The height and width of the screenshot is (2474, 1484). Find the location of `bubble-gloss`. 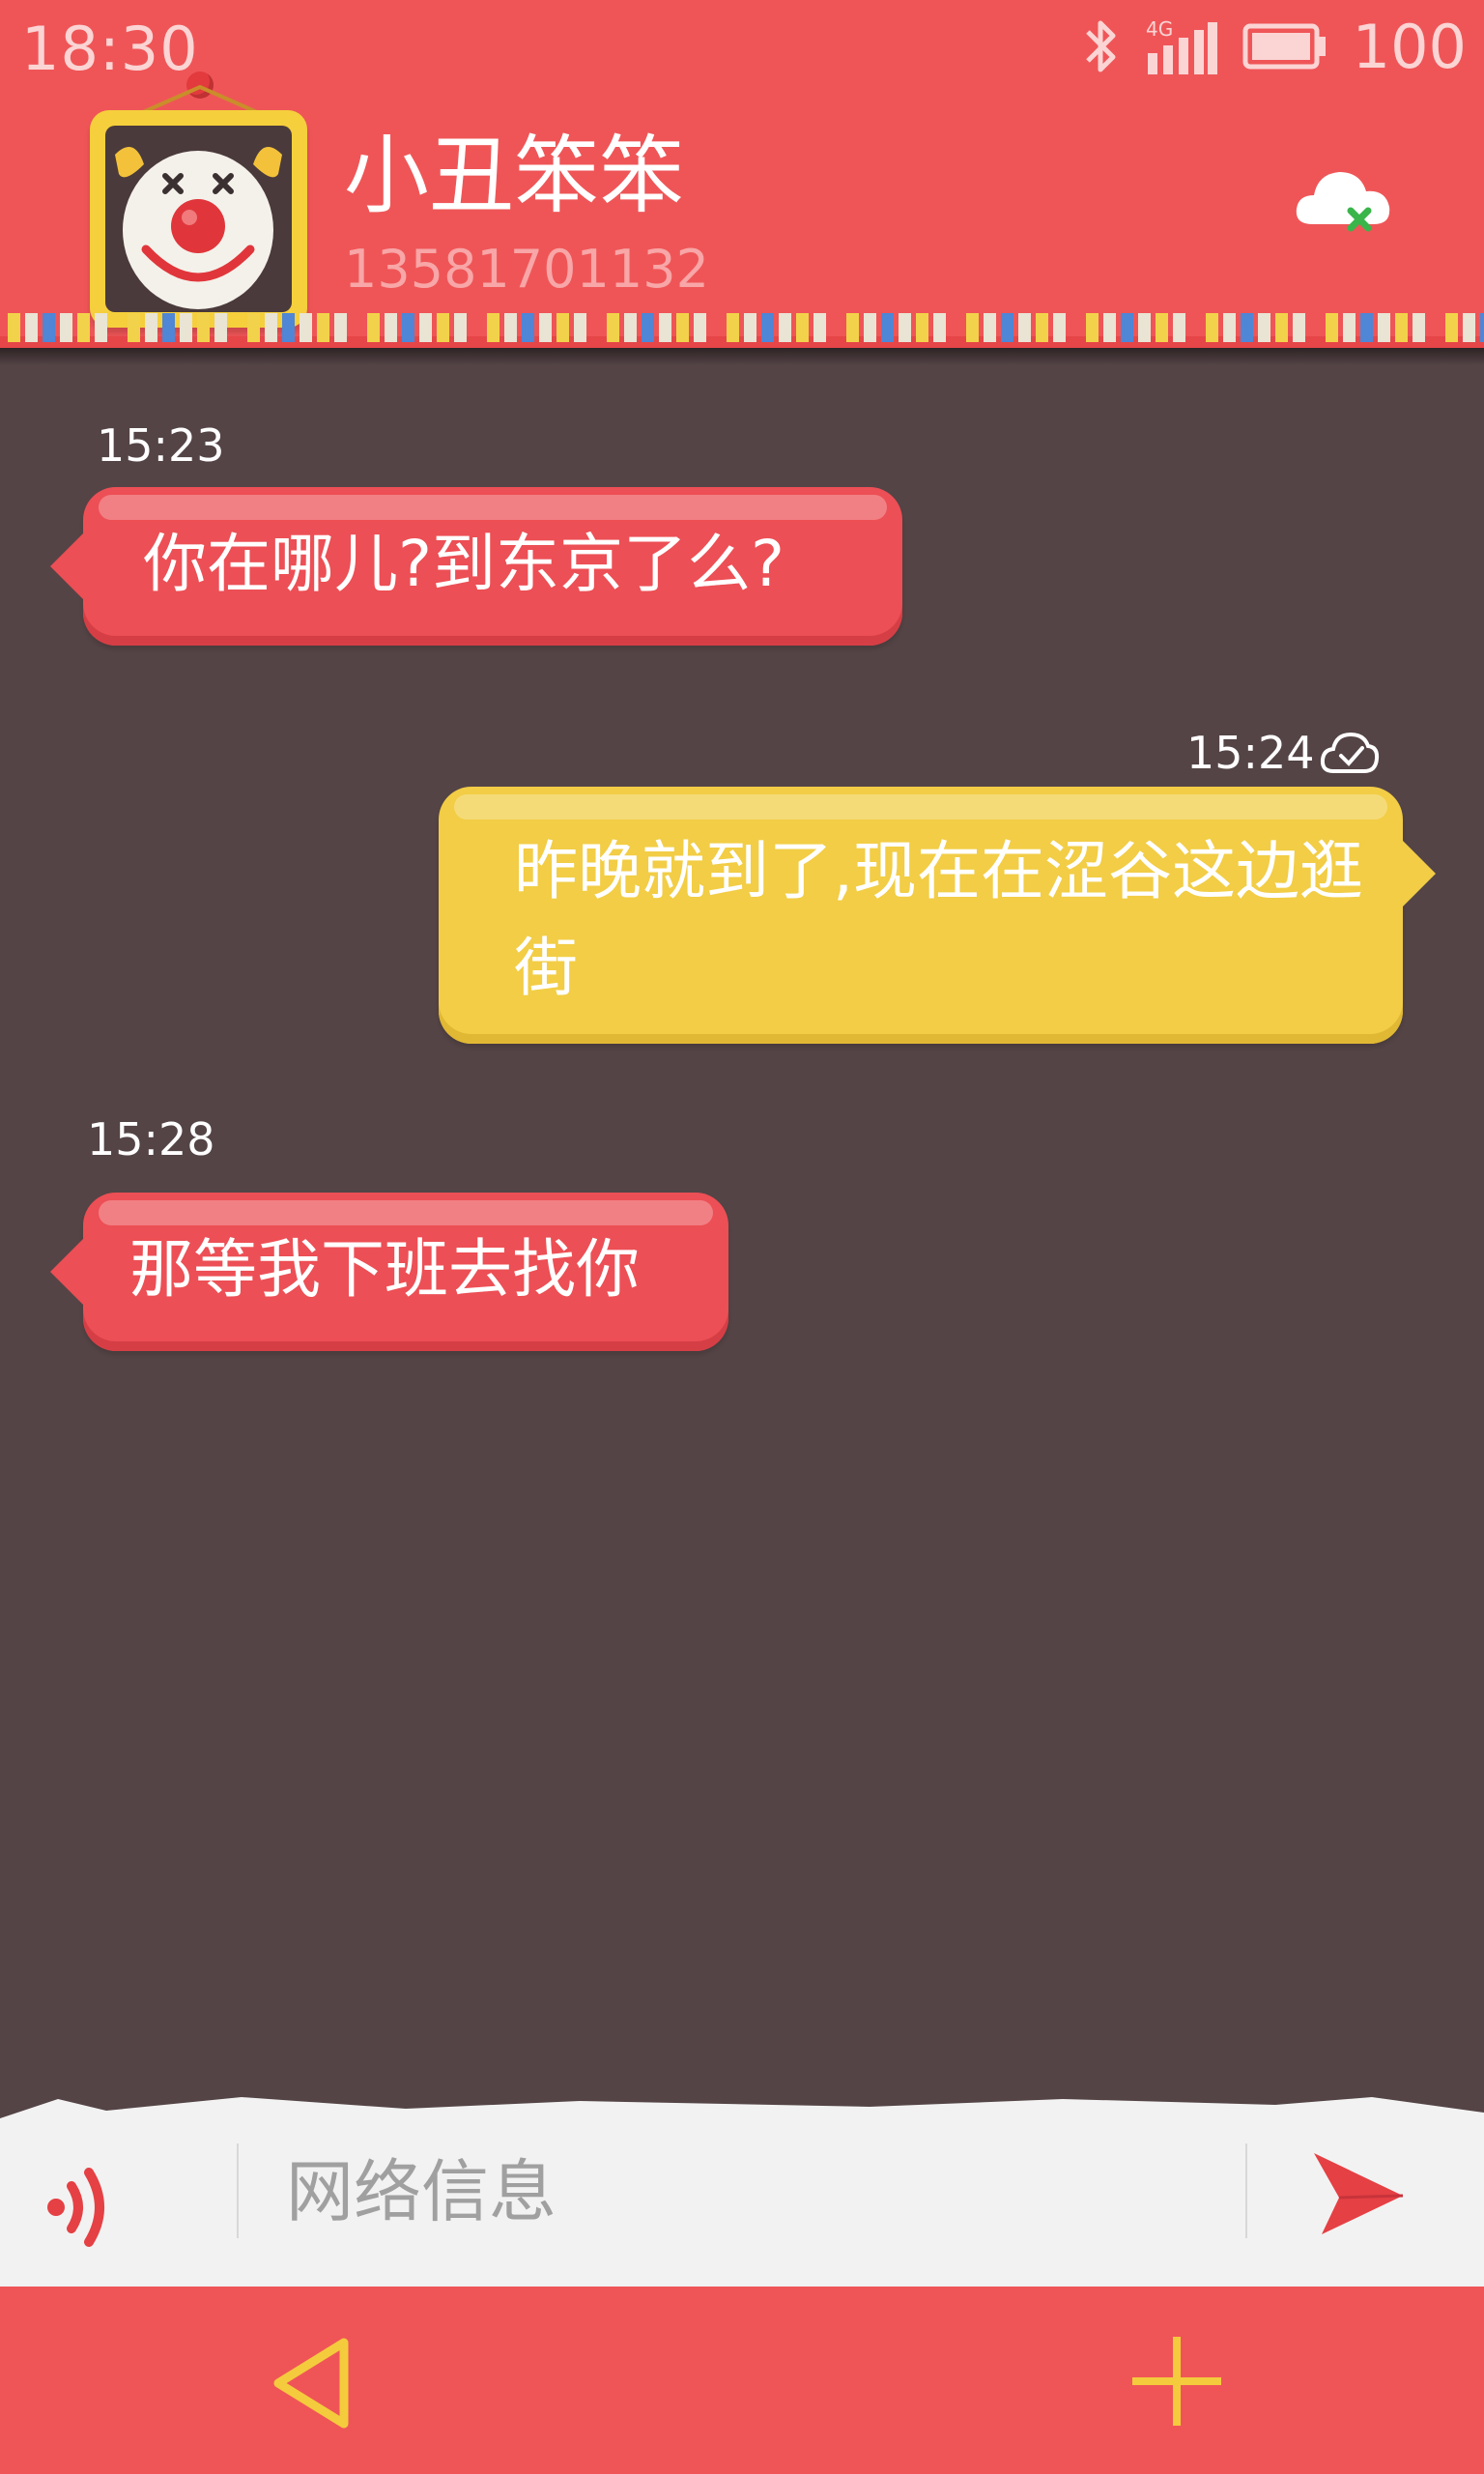

bubble-gloss is located at coordinates (921, 807).